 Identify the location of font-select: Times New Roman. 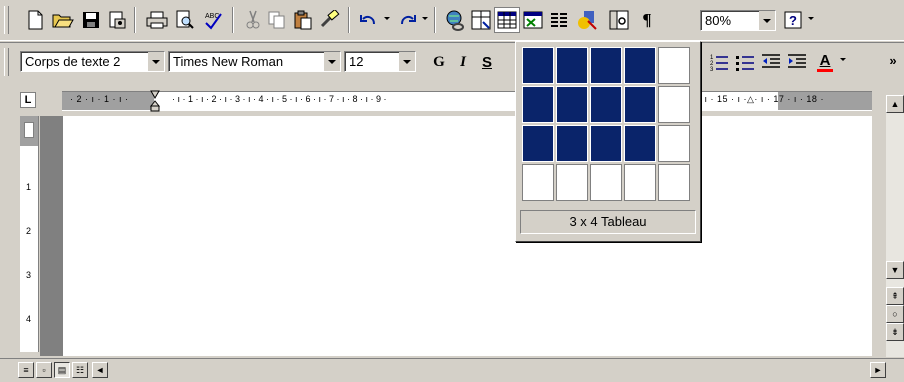
(254, 61).